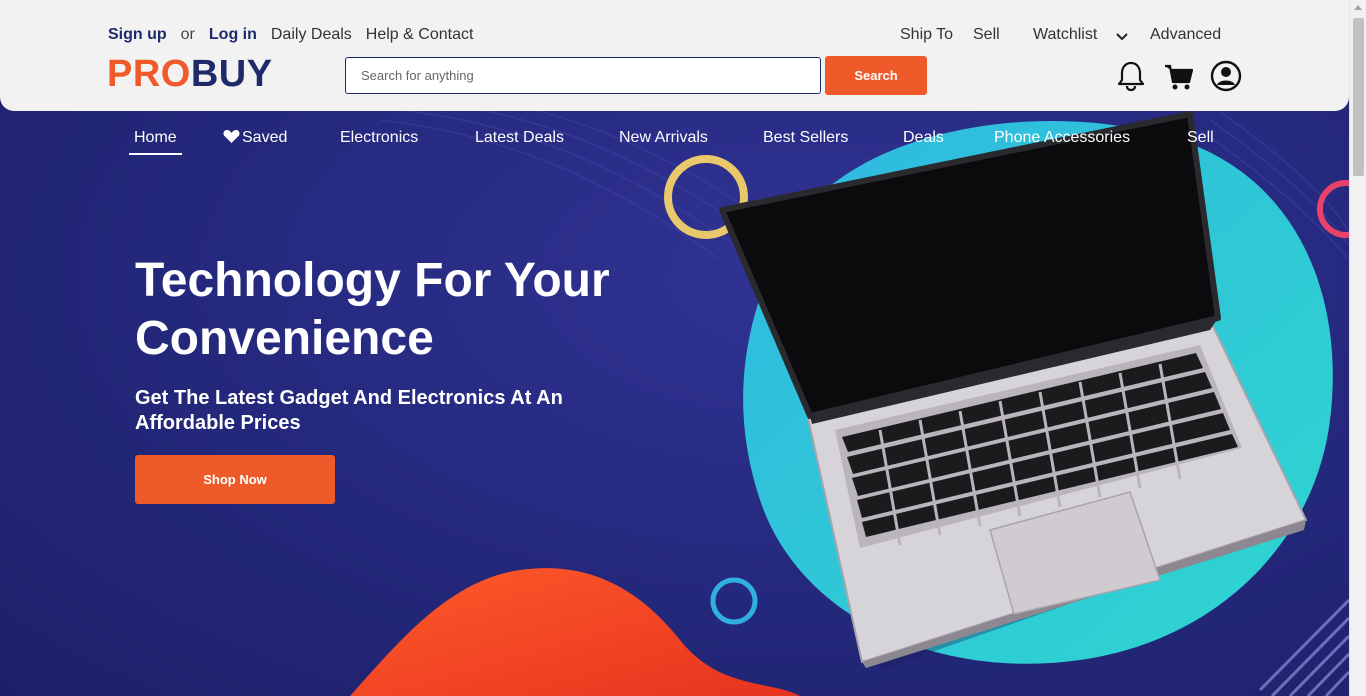 This screenshot has width=1366, height=696. What do you see at coordinates (149, 74) in the screenshot?
I see `logo-pro-text: PRO` at bounding box center [149, 74].